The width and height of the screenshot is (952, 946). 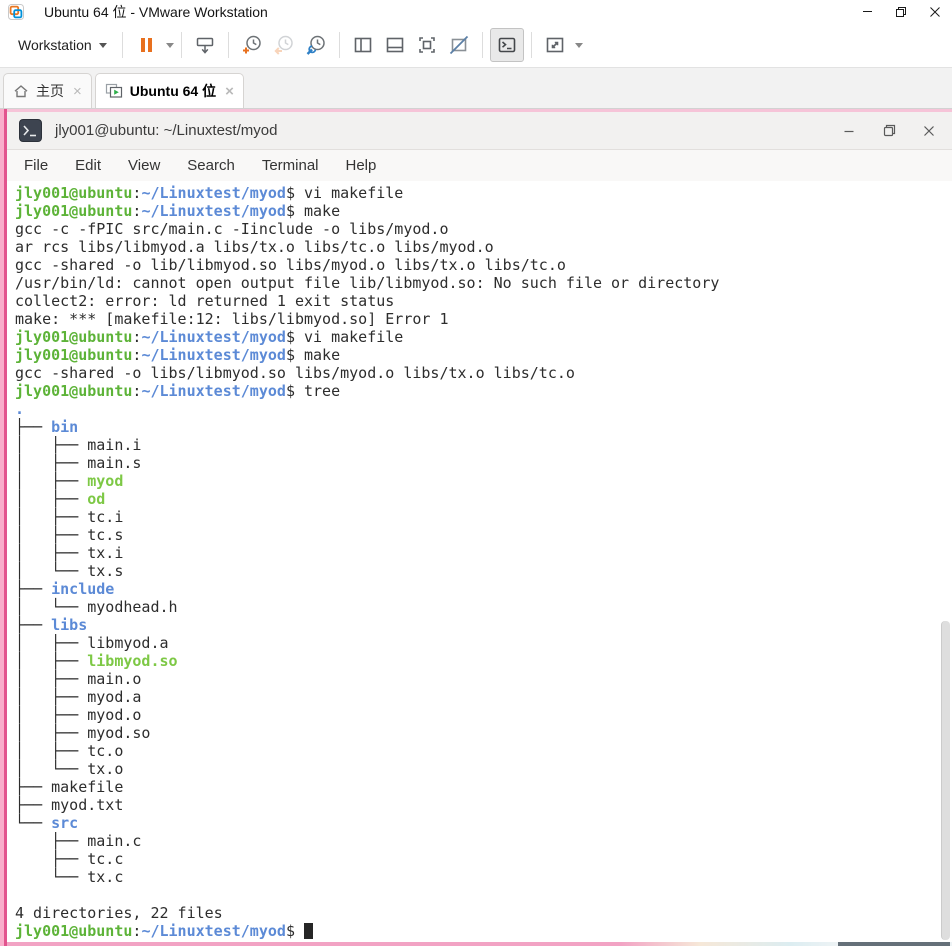 What do you see at coordinates (945, 780) in the screenshot?
I see `terminal-scrollbar` at bounding box center [945, 780].